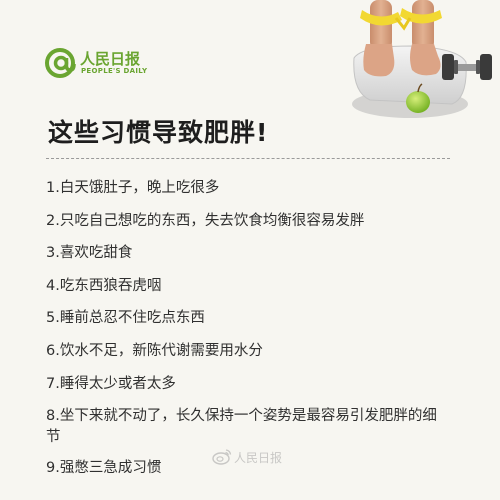  What do you see at coordinates (89, 253) in the screenshot?
I see `list-item: 3.喜欢吃甜食` at bounding box center [89, 253].